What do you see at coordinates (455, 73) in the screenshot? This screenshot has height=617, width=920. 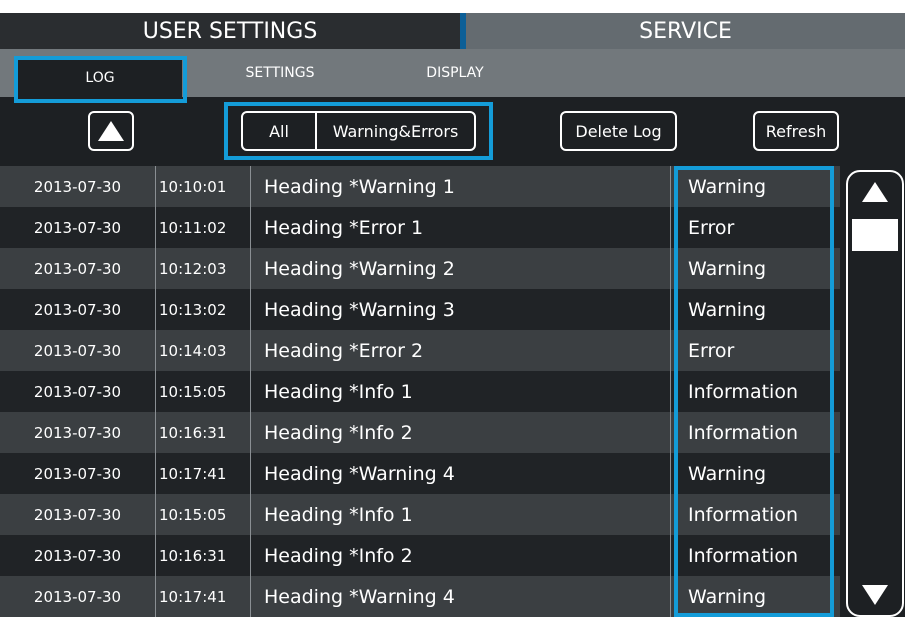 I see `subtab-display: DISPLAY` at bounding box center [455, 73].